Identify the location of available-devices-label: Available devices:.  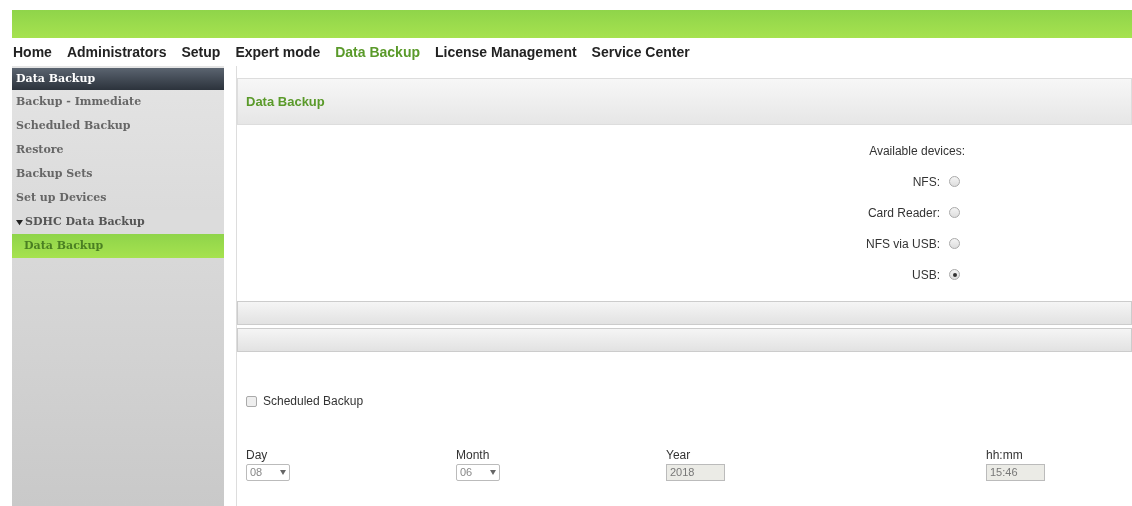
(917, 151).